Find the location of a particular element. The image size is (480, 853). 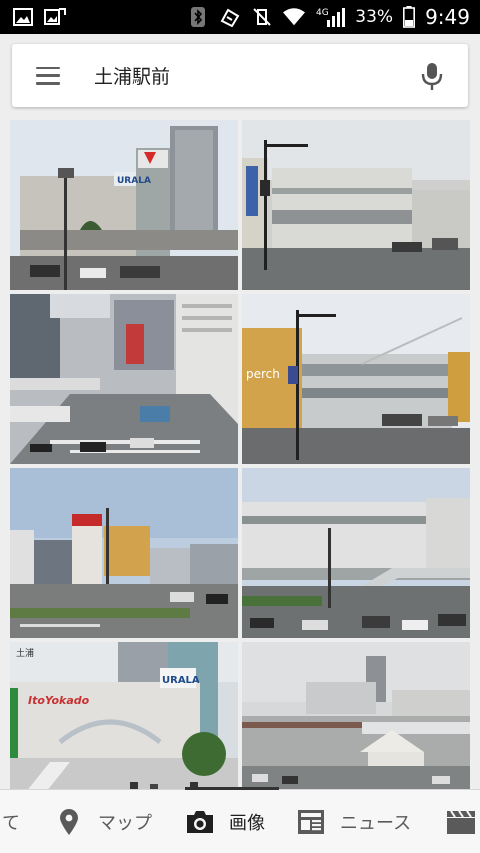

sign-urala-2: URALA is located at coordinates (181, 680).